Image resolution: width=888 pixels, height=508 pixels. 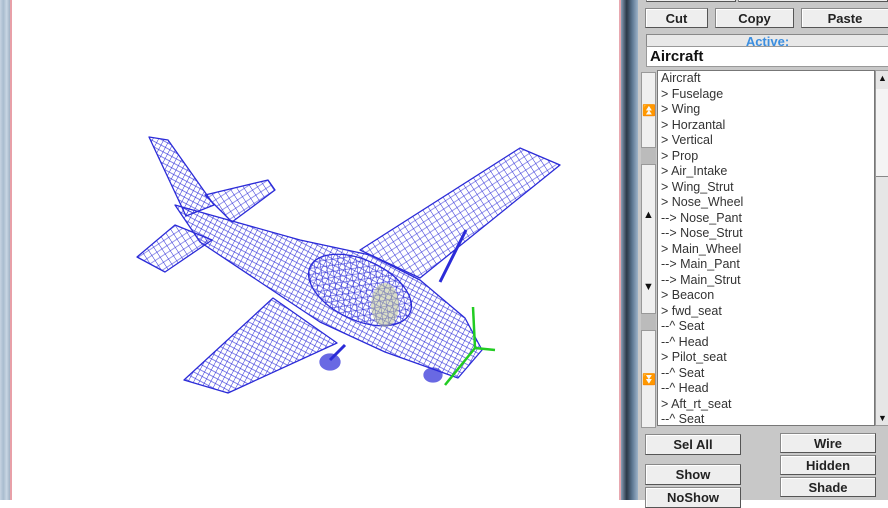 What do you see at coordinates (766, 405) in the screenshot?
I see `list-item: > Aft_rt_seat` at bounding box center [766, 405].